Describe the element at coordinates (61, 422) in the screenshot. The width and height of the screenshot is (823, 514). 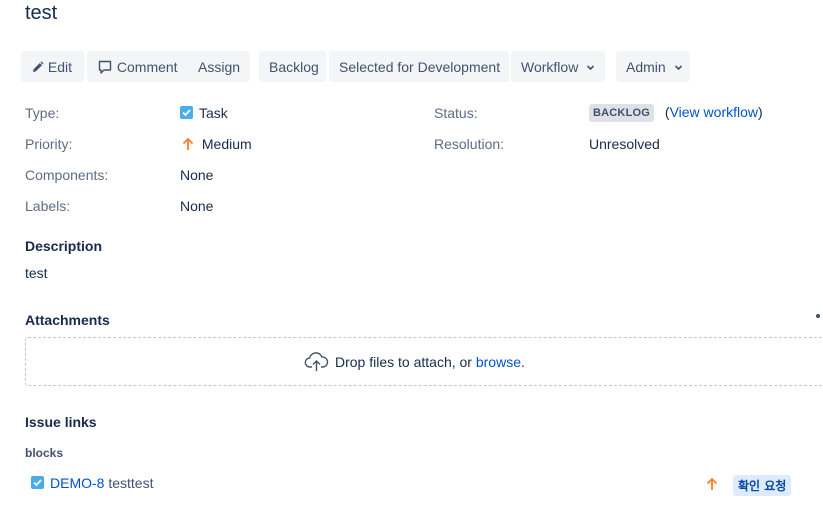
I see `issue-links-heading: Issue links` at that location.